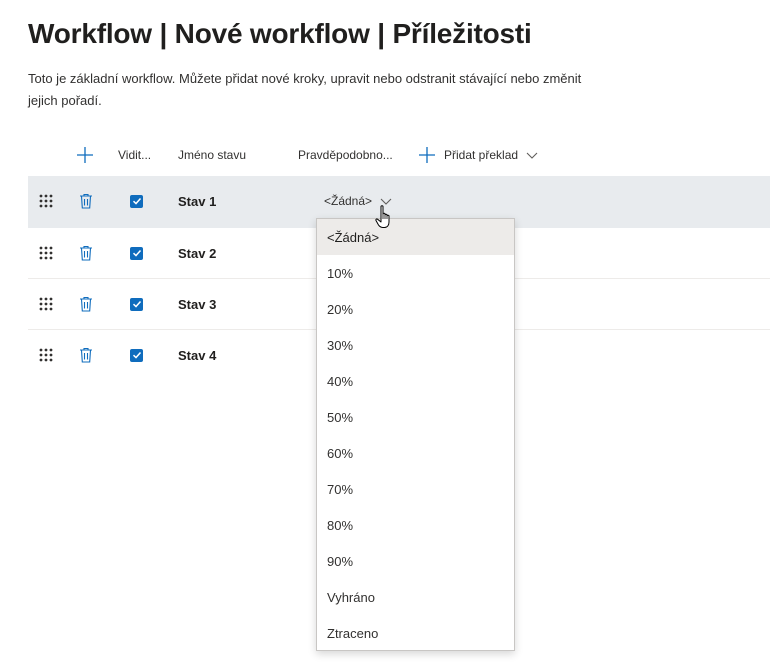 The height and width of the screenshot is (669, 770). What do you see at coordinates (415, 273) in the screenshot?
I see `option-10: 10%` at bounding box center [415, 273].